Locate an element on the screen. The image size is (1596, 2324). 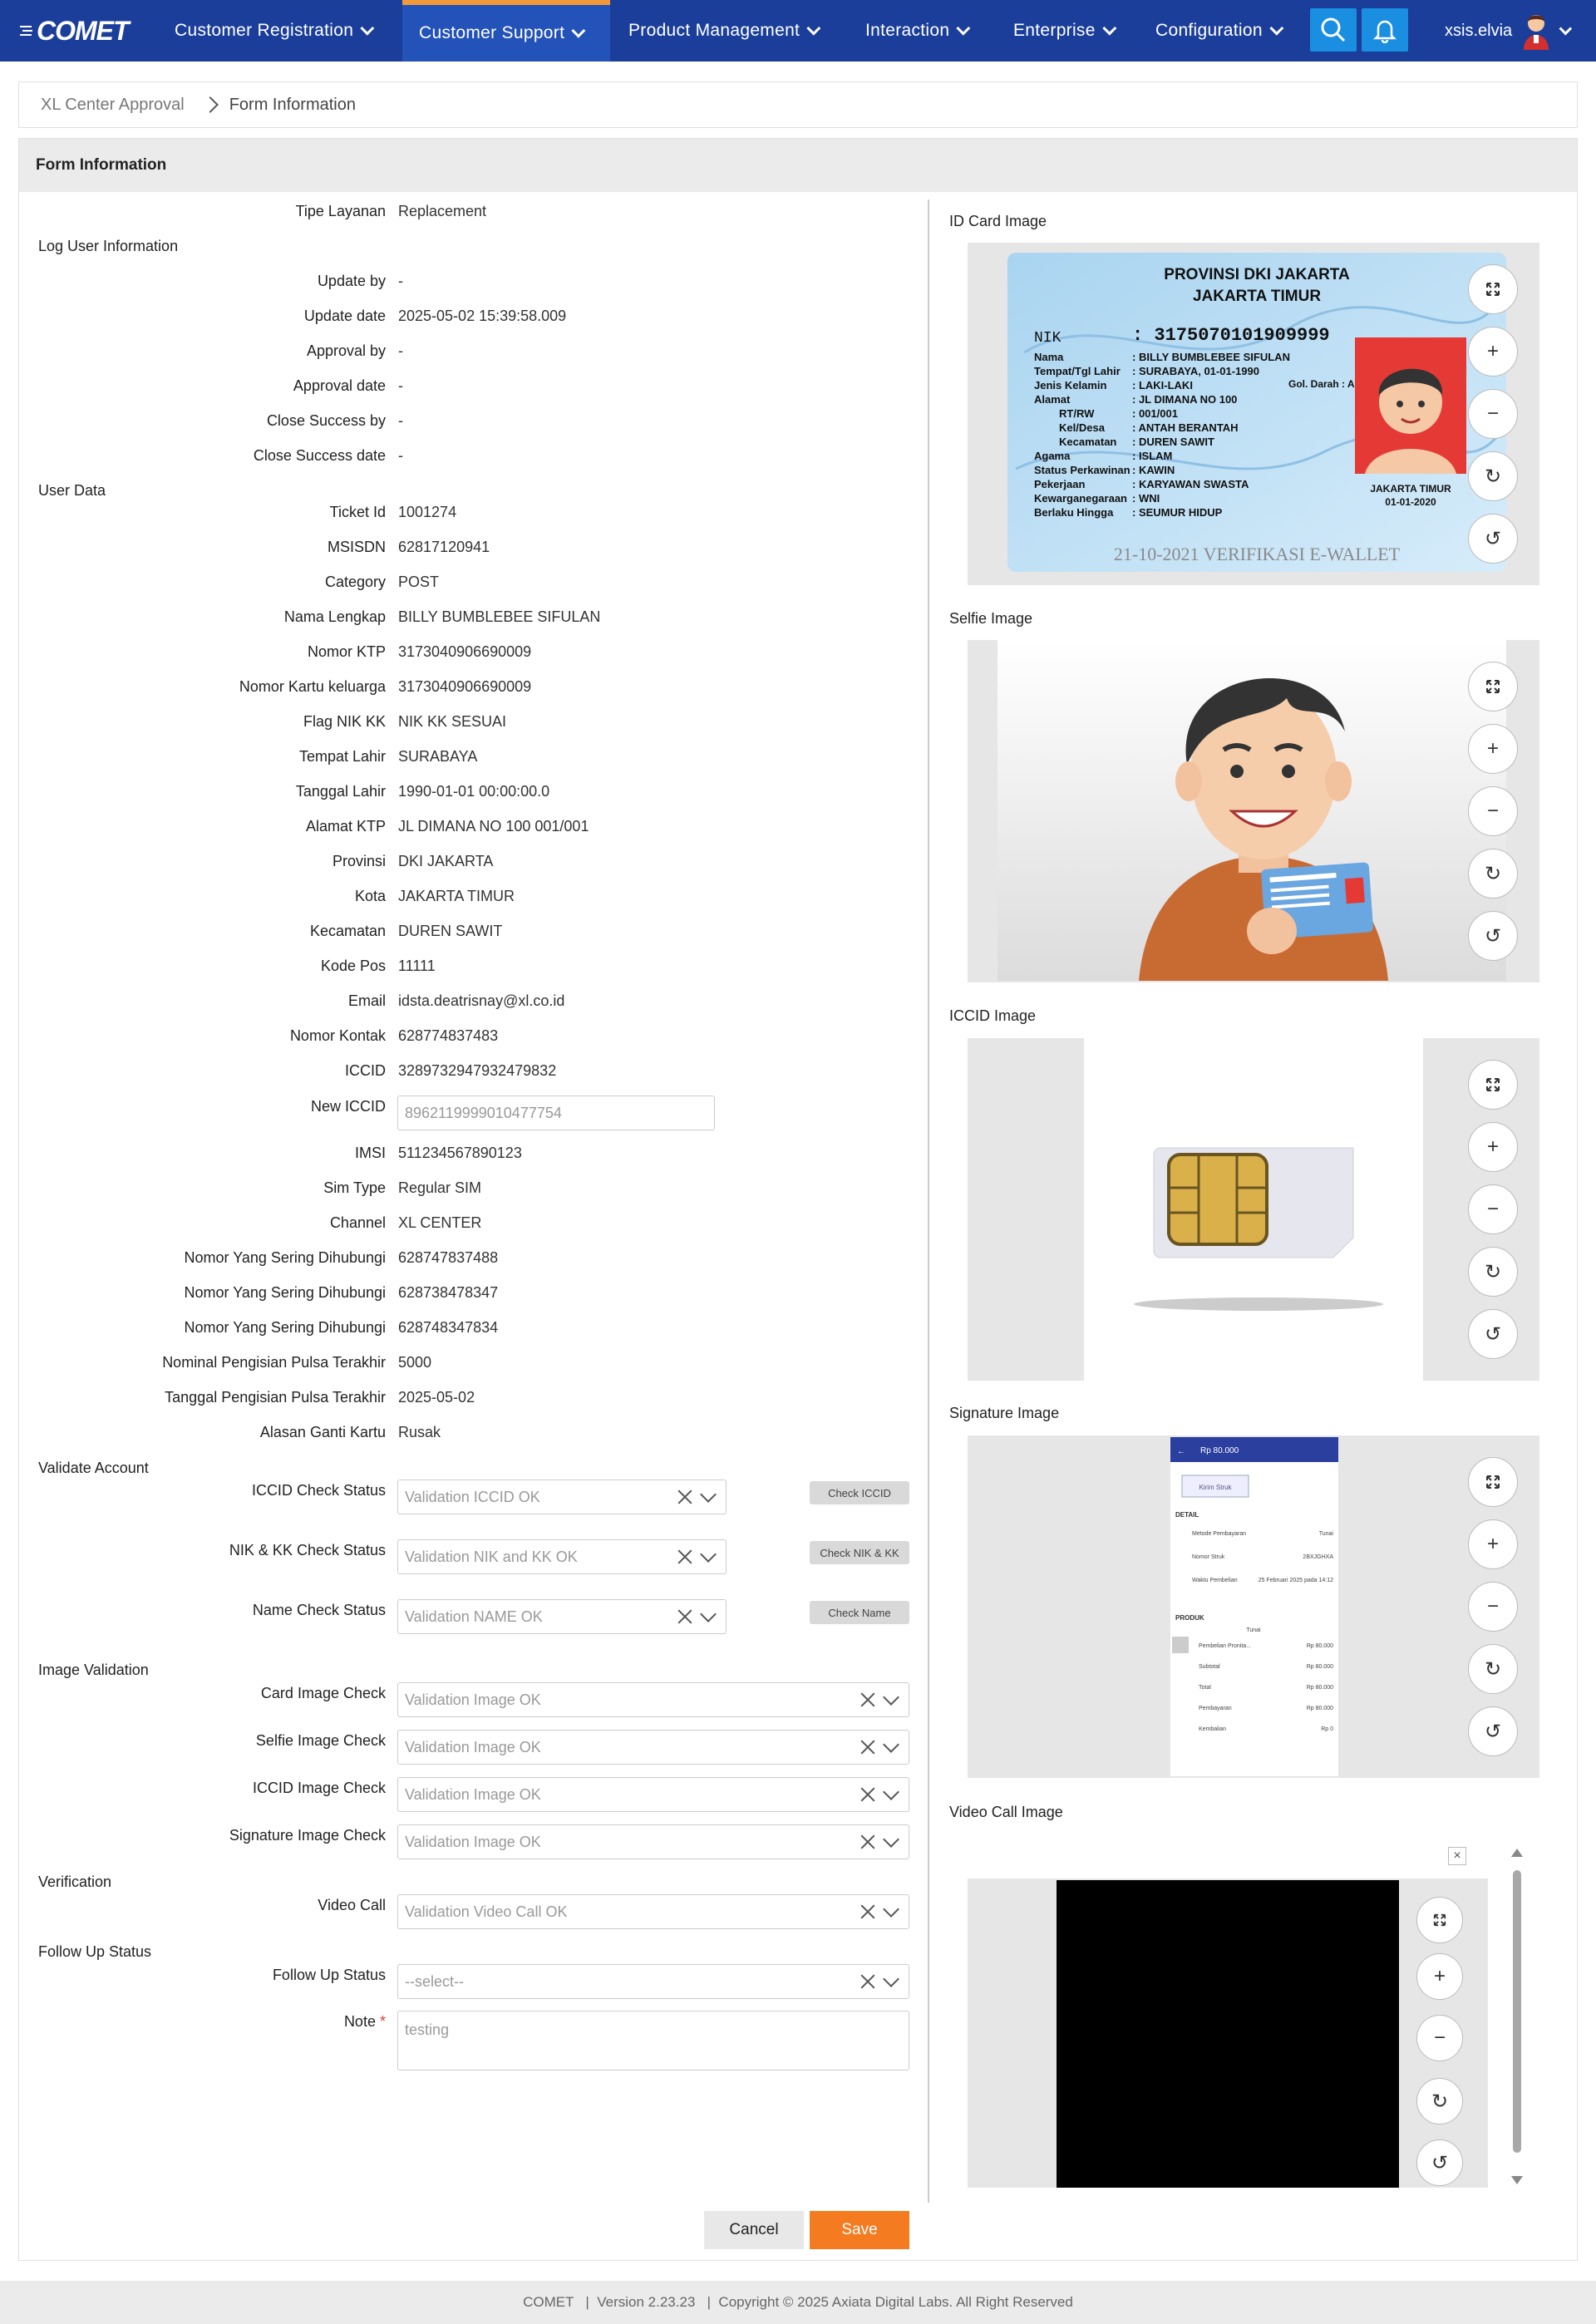
username: xsis.elvia is located at coordinates (1479, 30).